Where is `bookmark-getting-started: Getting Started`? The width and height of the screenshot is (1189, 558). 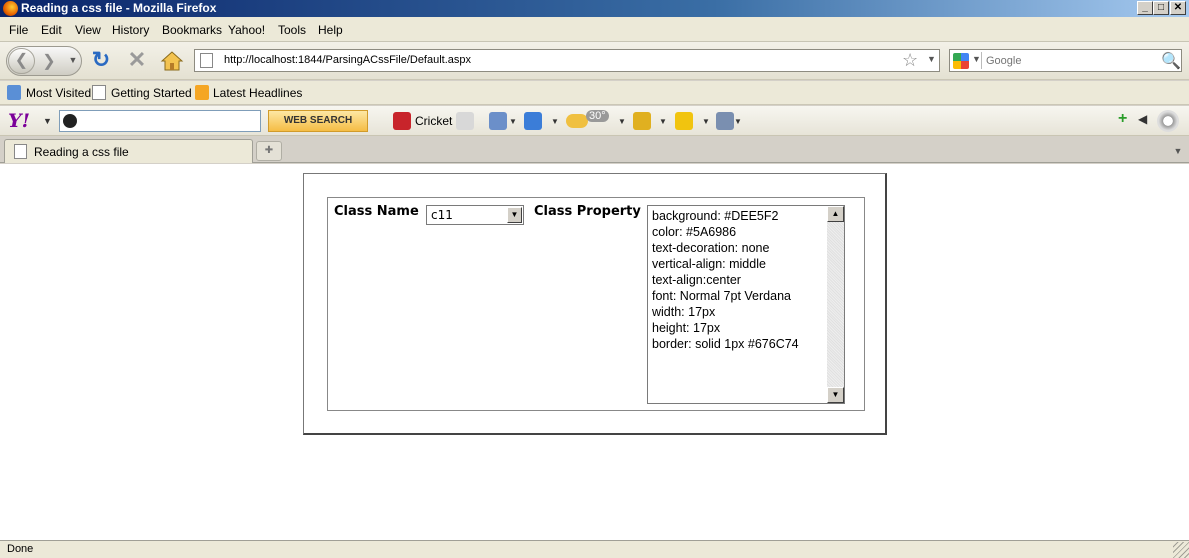
bookmark-getting-started: Getting Started is located at coordinates (151, 93).